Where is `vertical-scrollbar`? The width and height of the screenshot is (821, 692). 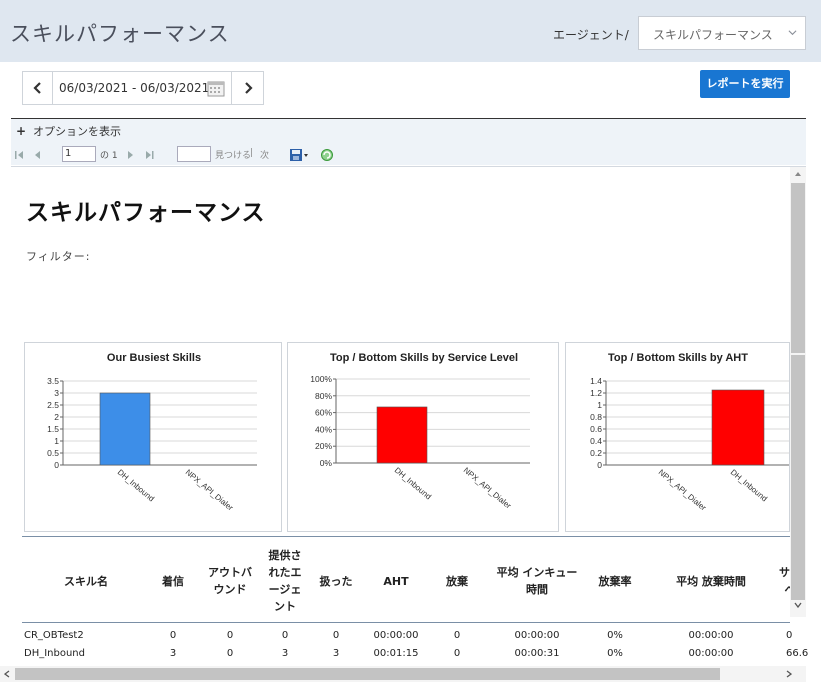
vertical-scrollbar is located at coordinates (798, 392).